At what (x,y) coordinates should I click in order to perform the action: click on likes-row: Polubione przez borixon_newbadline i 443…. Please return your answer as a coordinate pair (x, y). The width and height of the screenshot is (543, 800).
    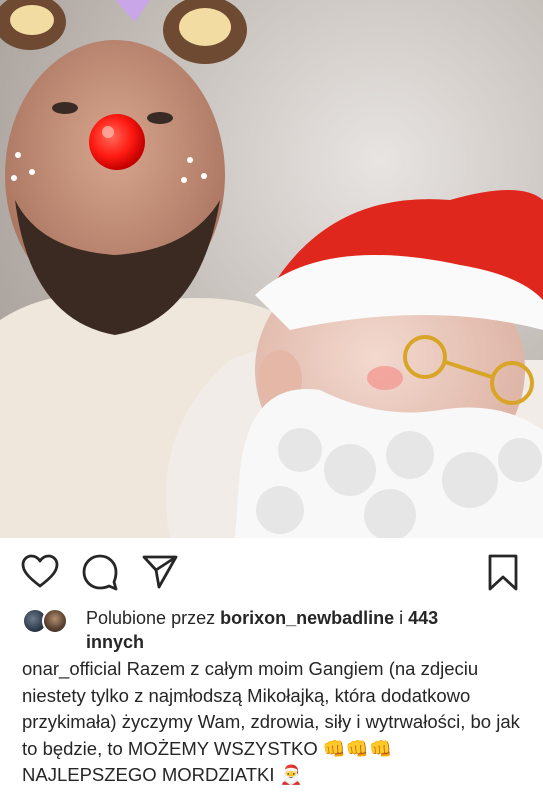
    Looking at the image, I should click on (274, 630).